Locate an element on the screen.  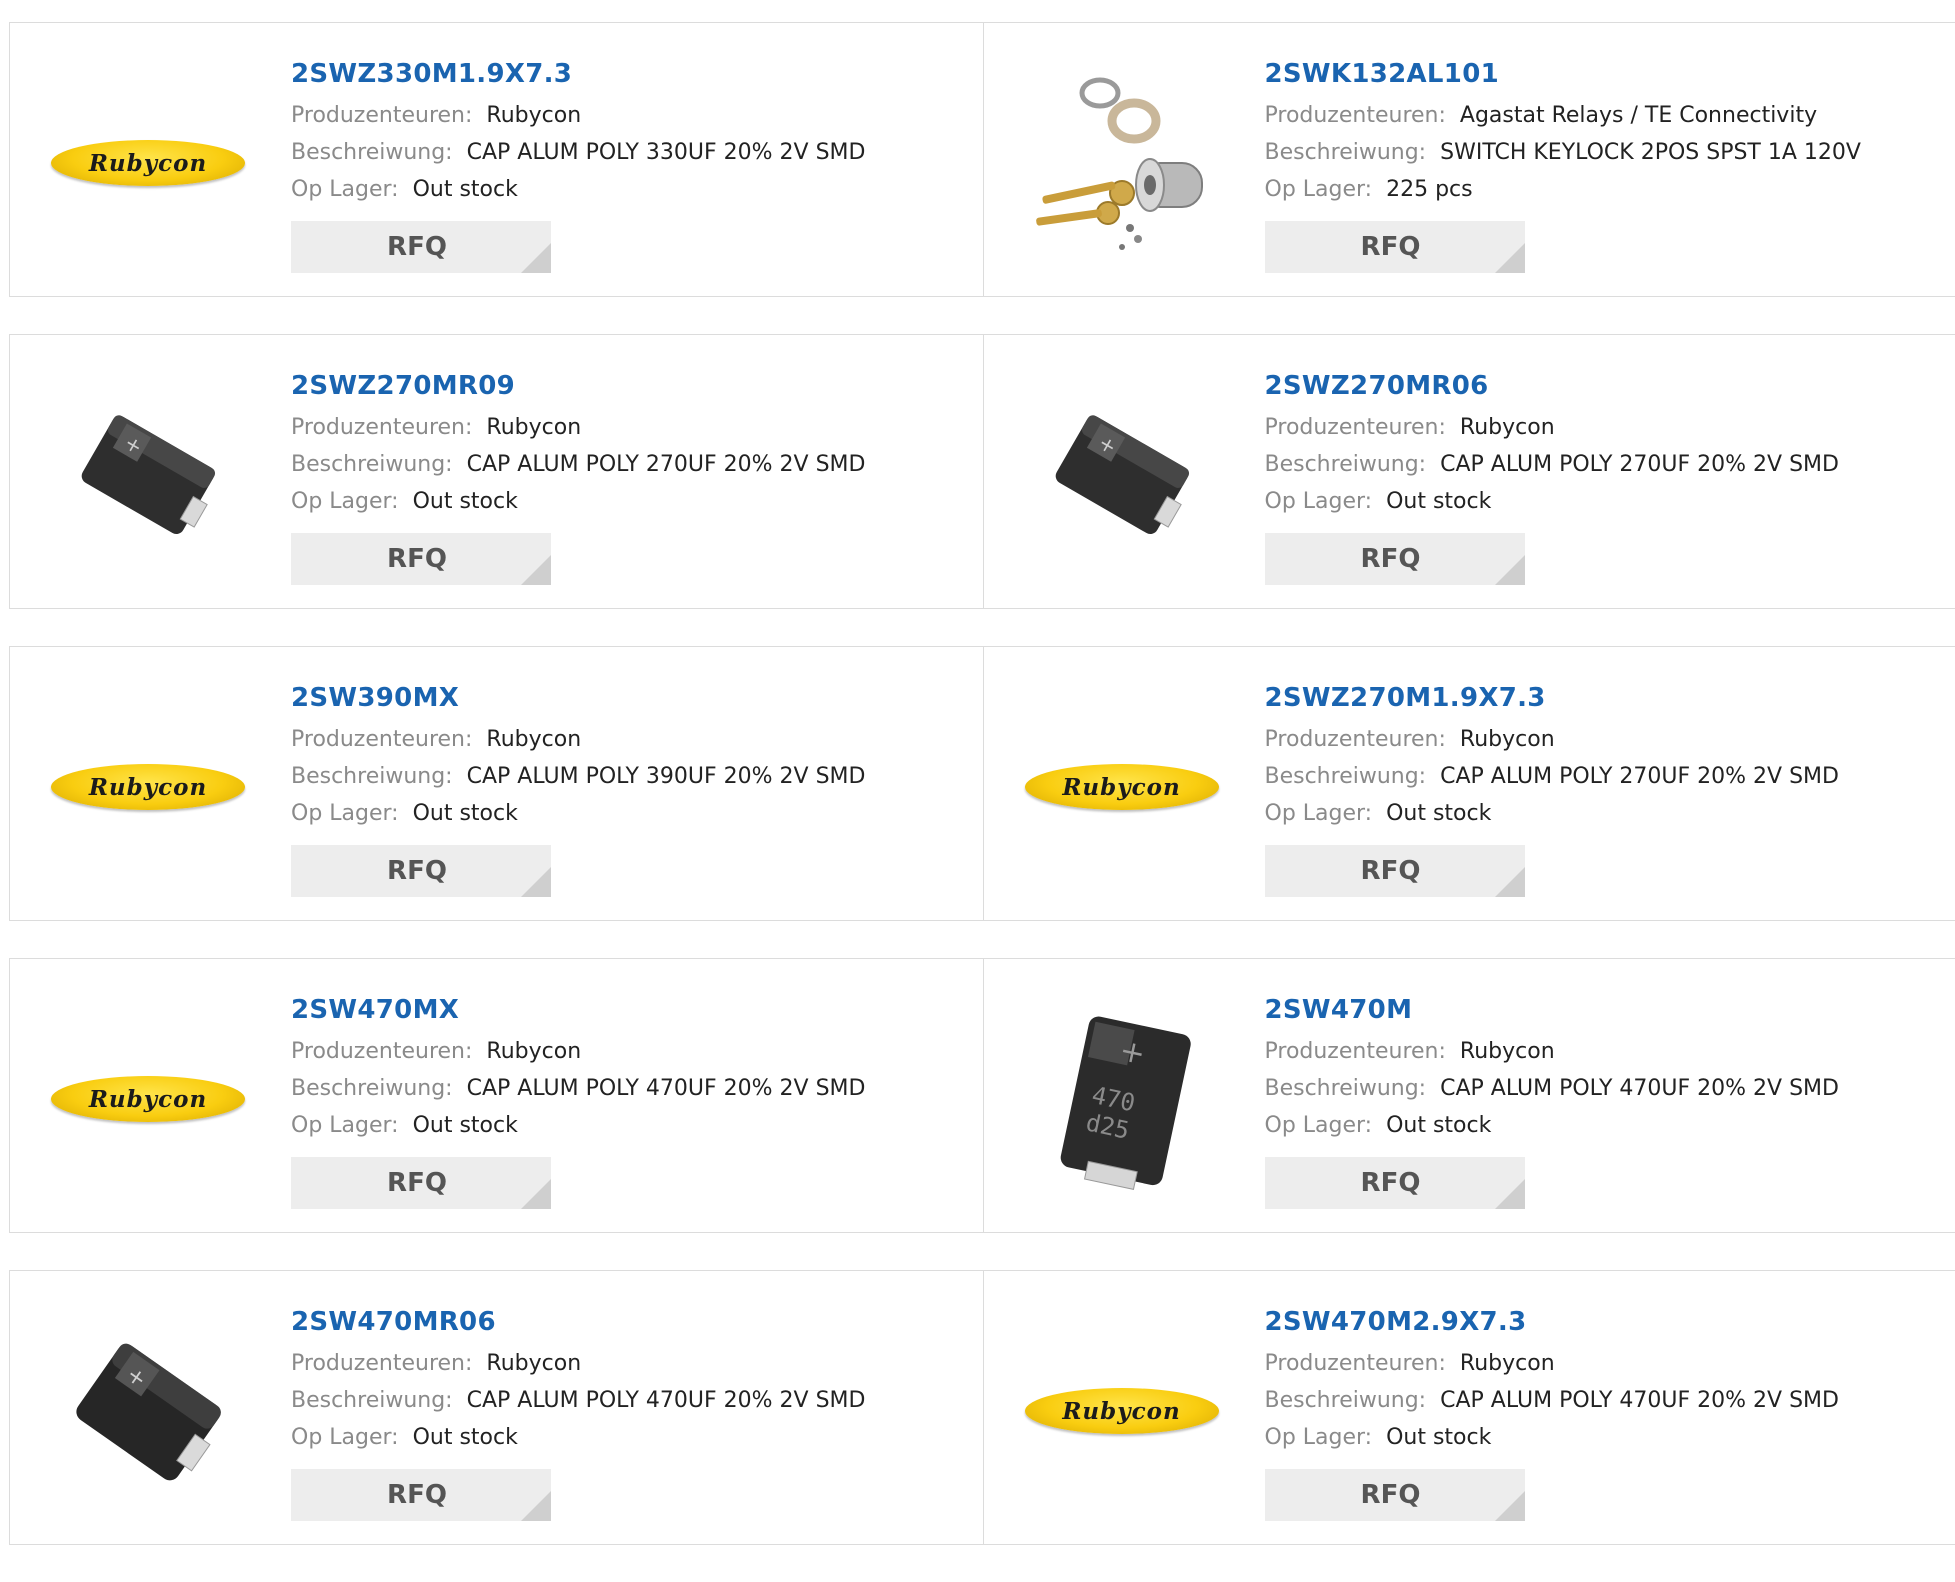
part-number-link: 2SW470M is located at coordinates (1610, 1010).